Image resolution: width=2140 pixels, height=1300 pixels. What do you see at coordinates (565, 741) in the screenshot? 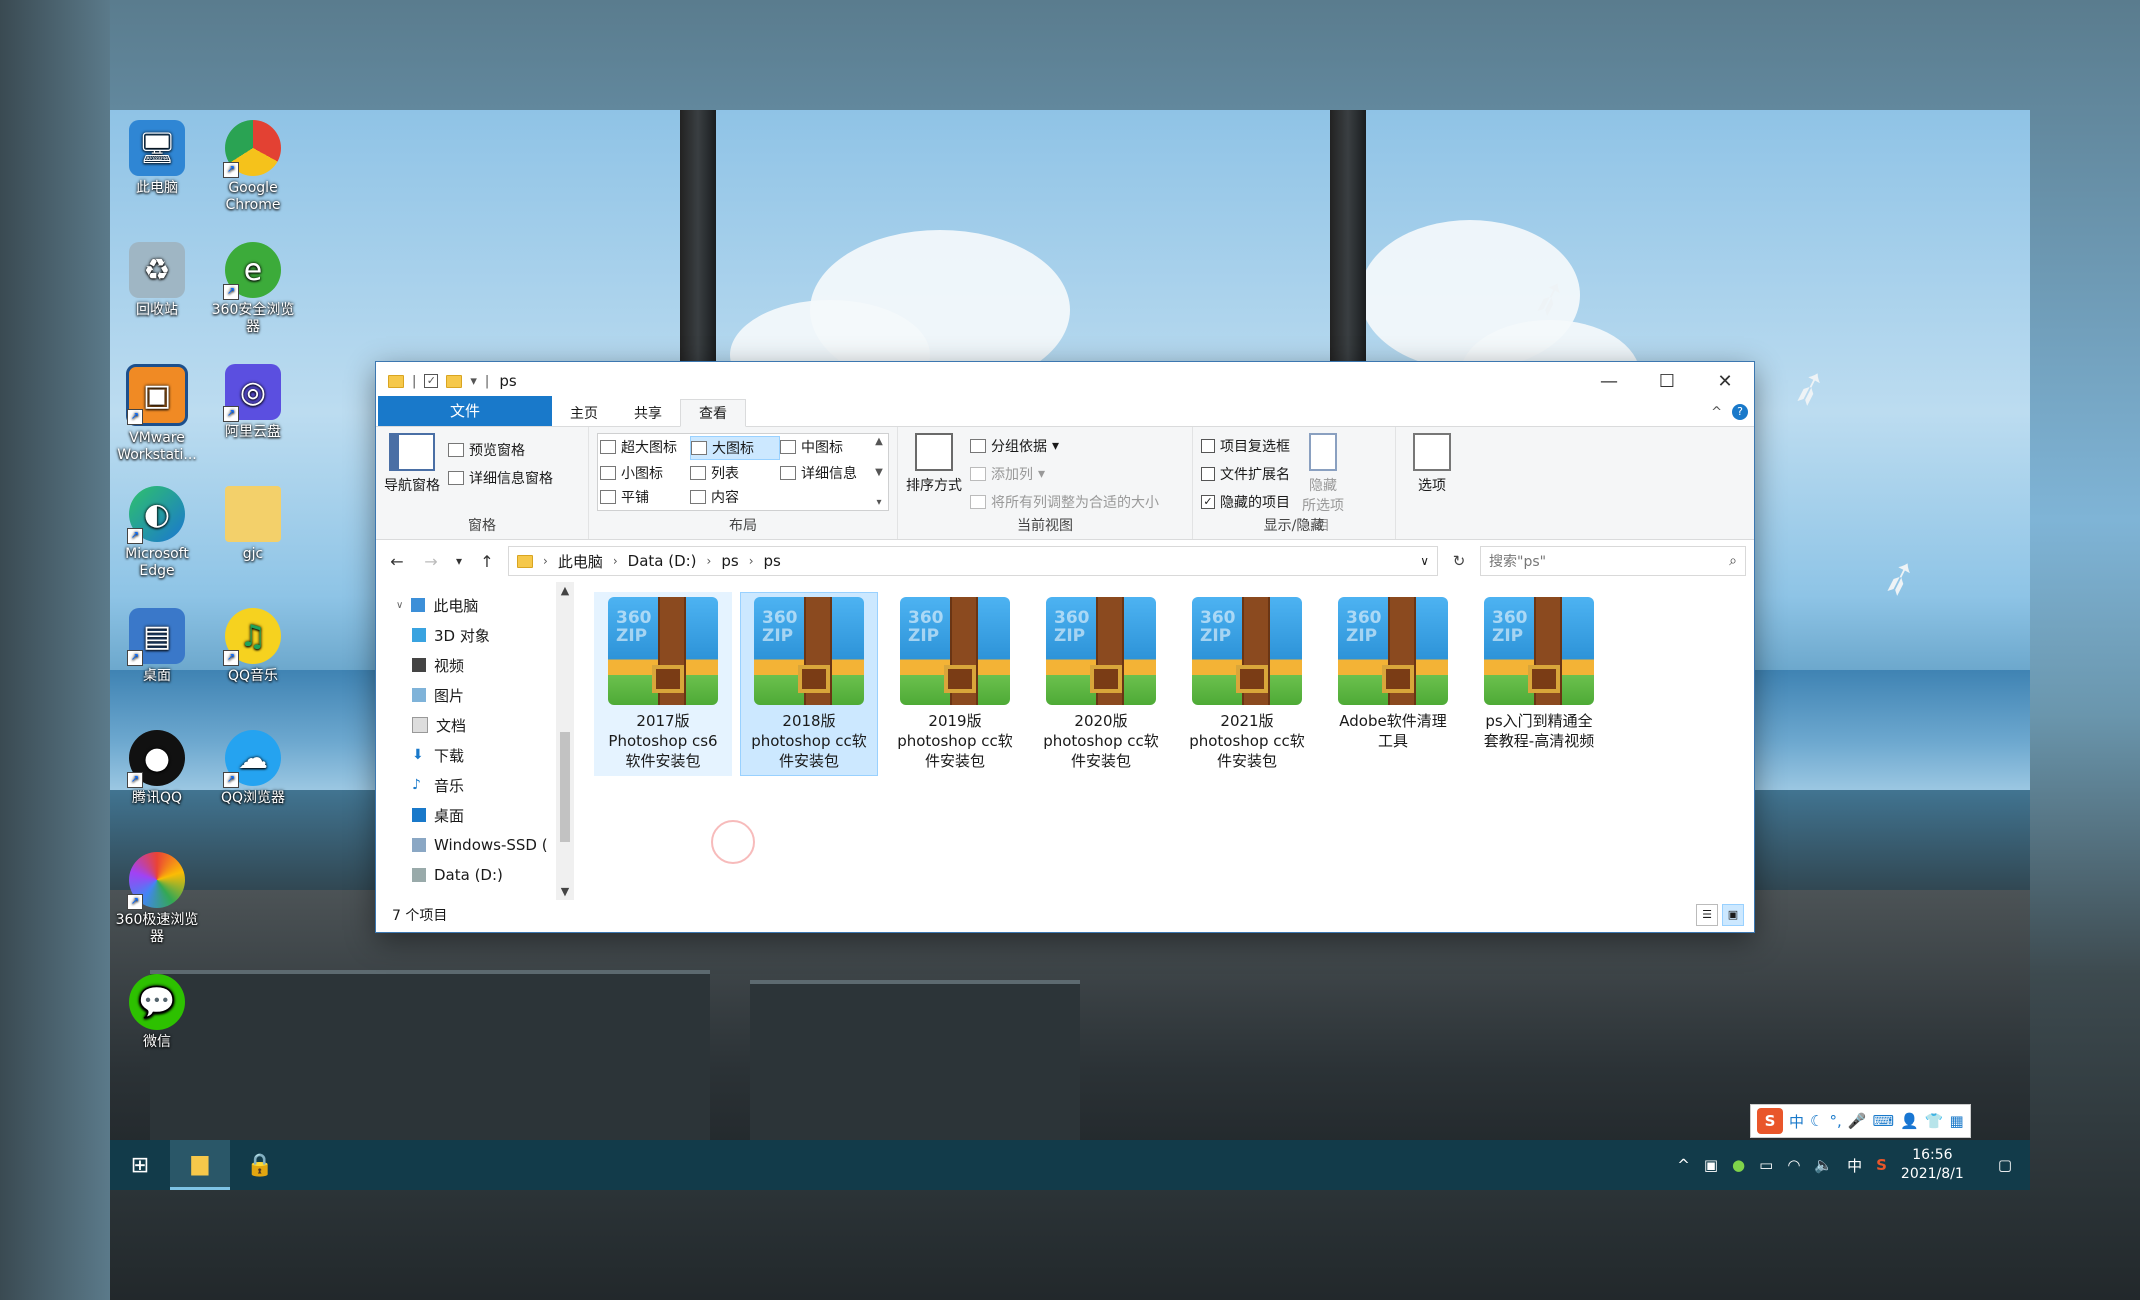
I see `nav-pane-scrollbar: ▲ ▼` at bounding box center [565, 741].